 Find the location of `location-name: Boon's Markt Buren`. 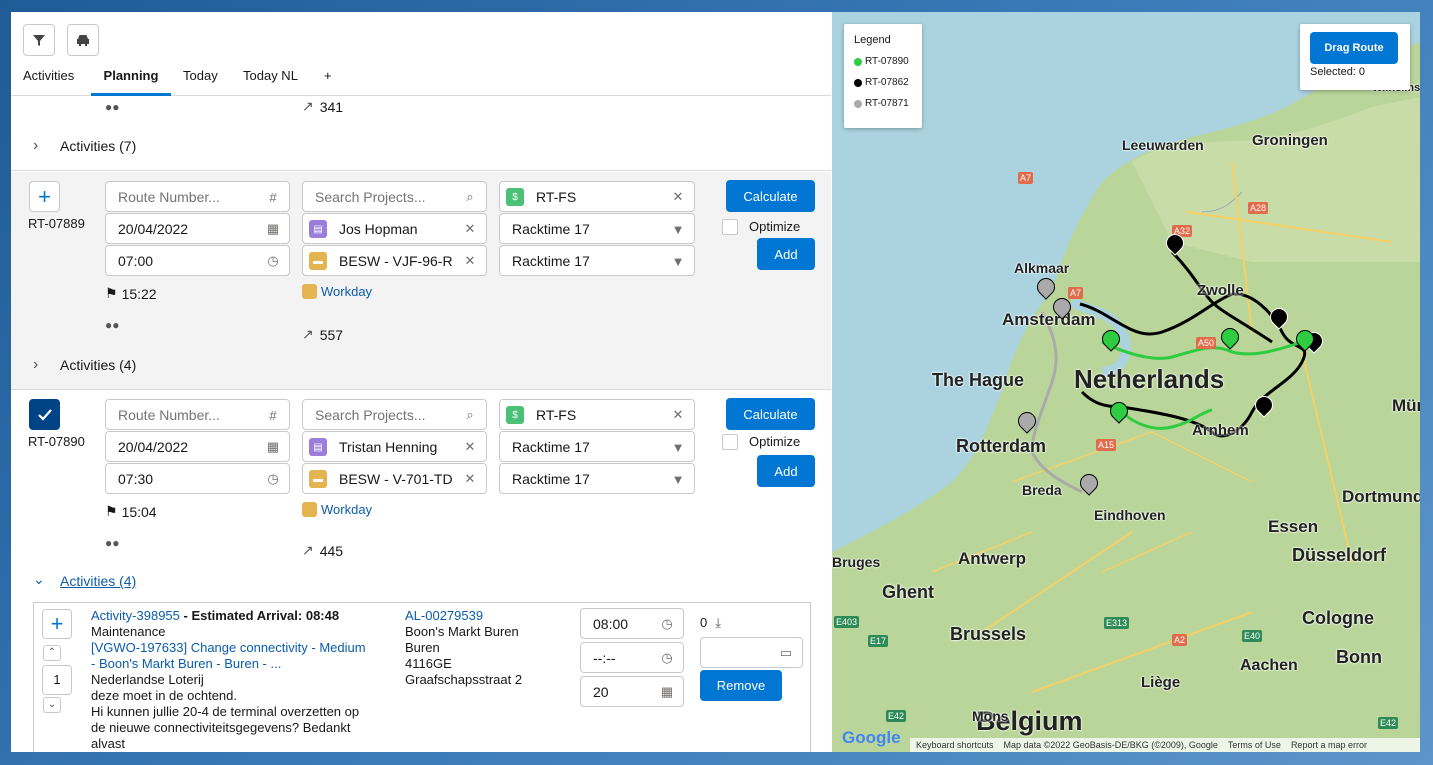

location-name: Boon's Markt Buren is located at coordinates (462, 631).